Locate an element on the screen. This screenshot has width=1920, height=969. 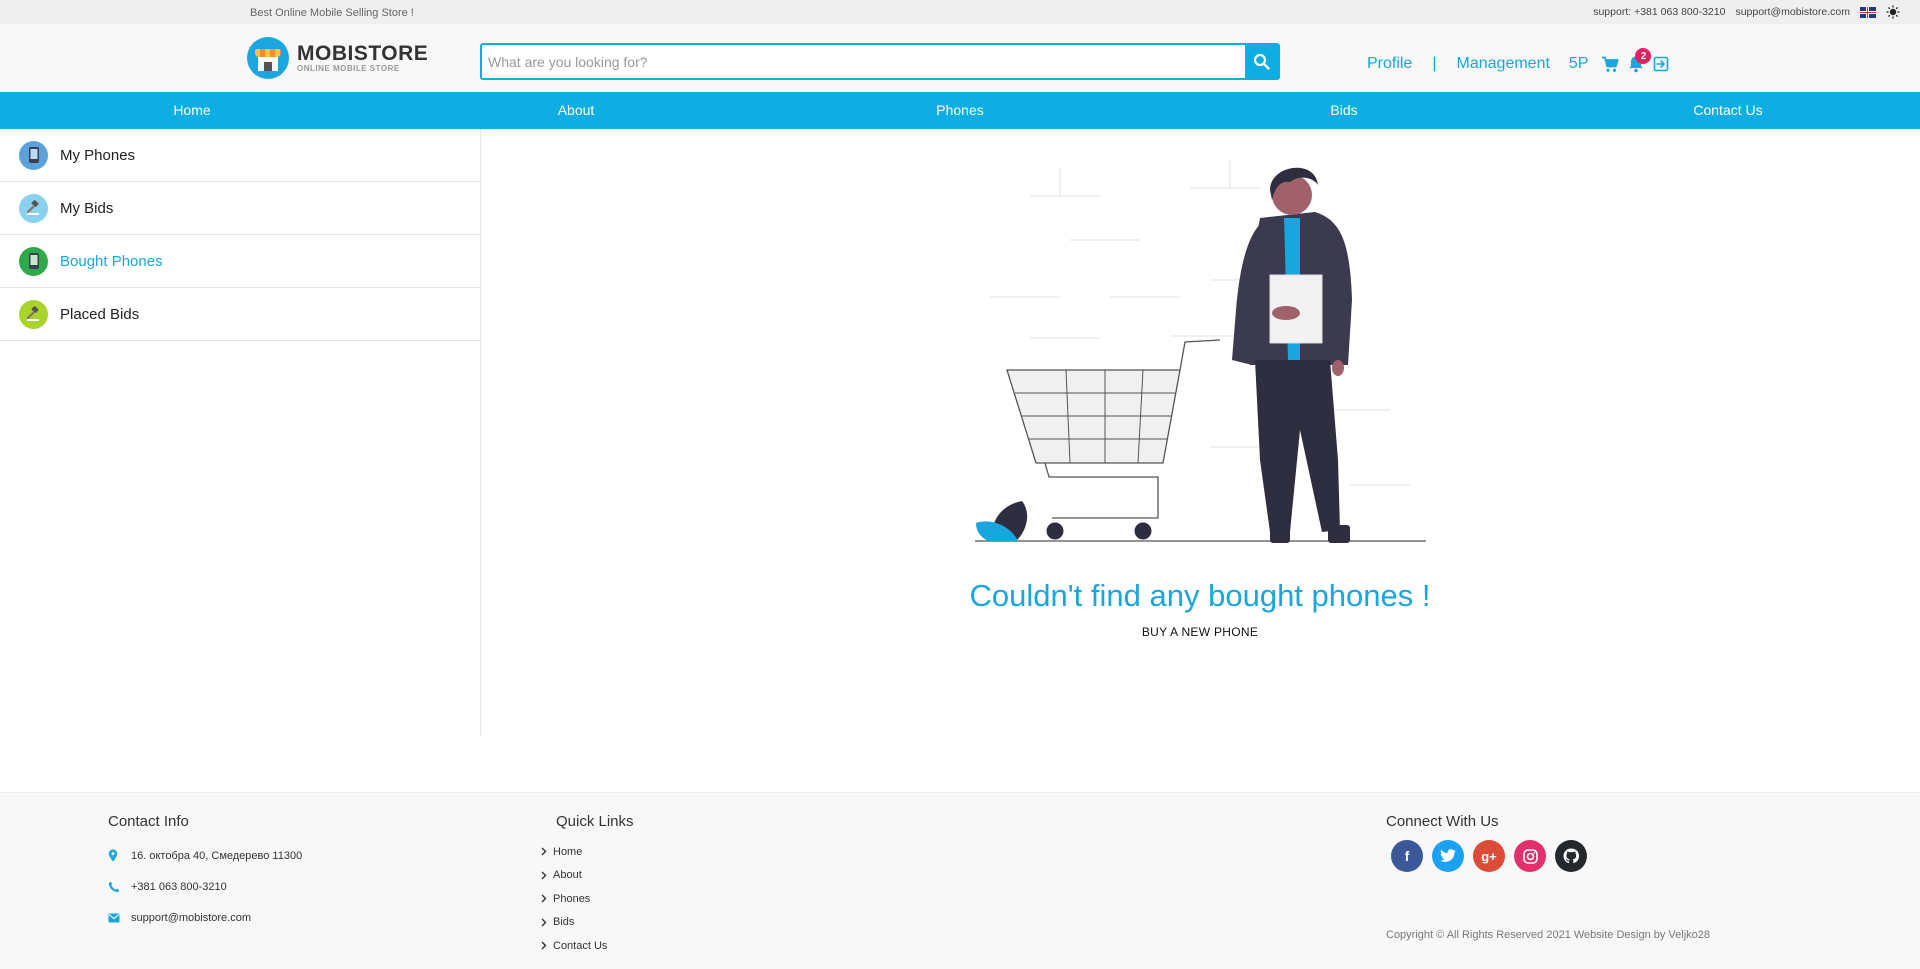
cart-icon is located at coordinates (1610, 64).